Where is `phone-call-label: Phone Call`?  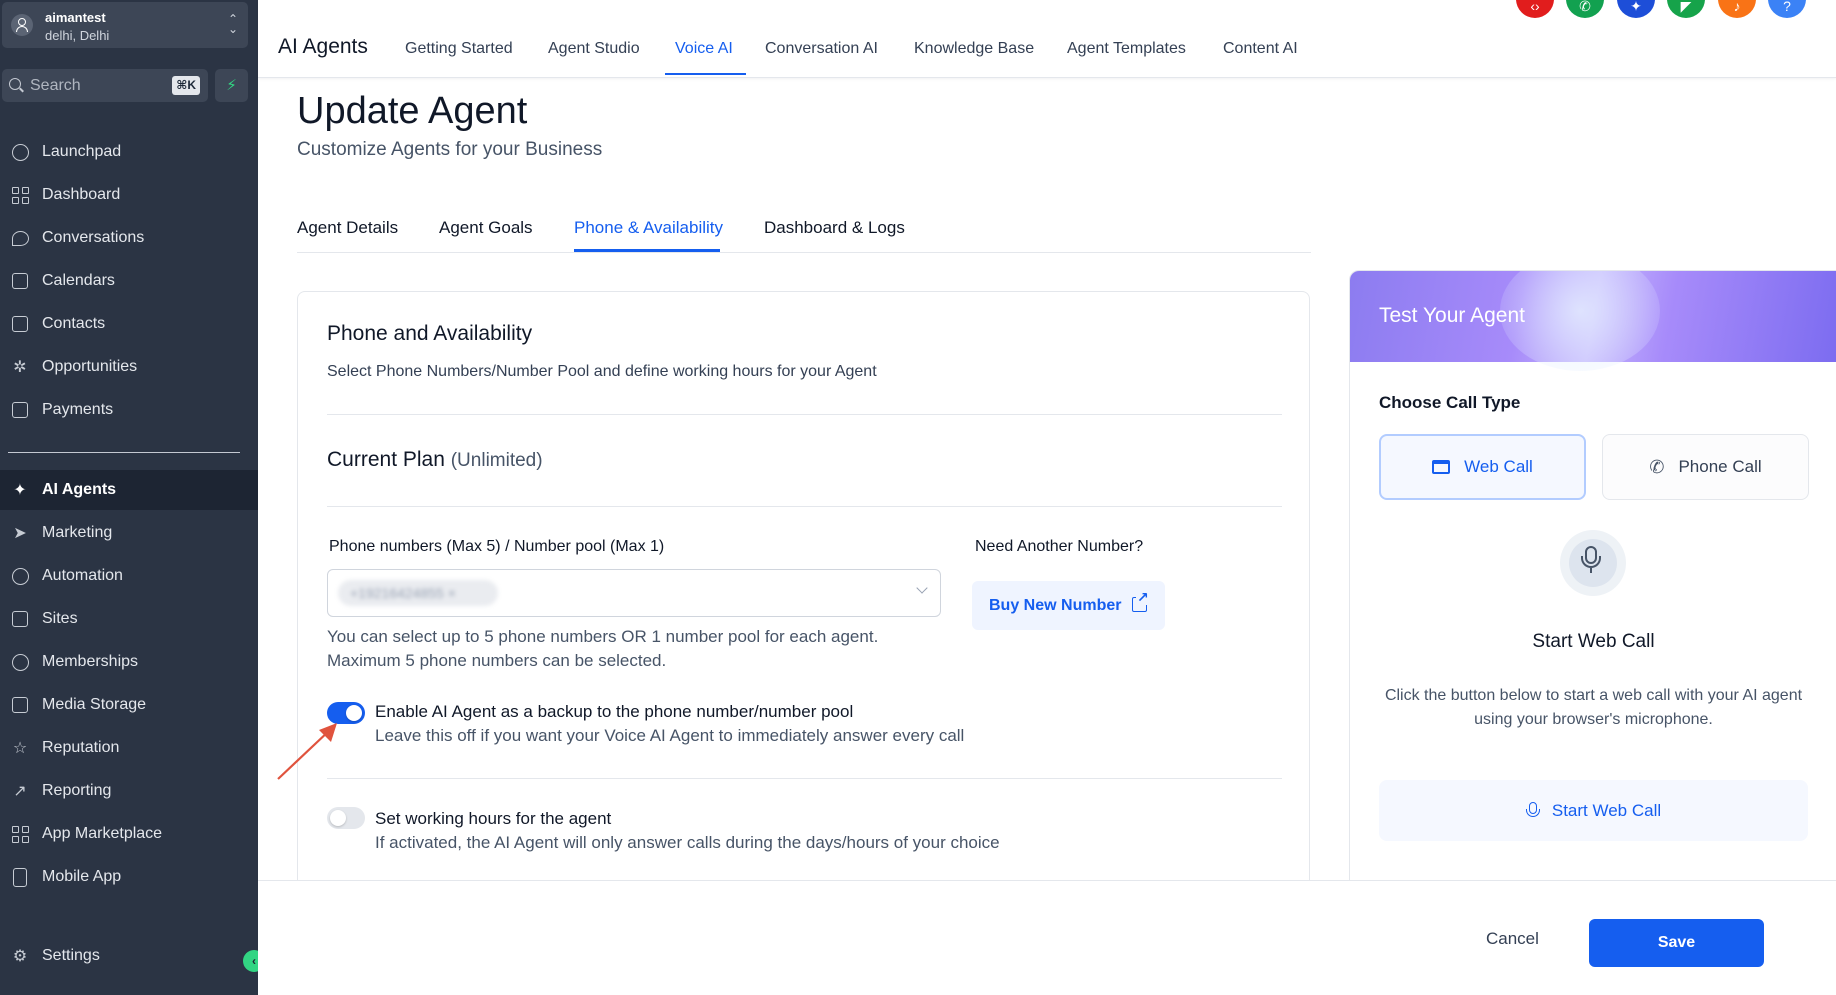
phone-call-label: Phone Call is located at coordinates (1720, 466).